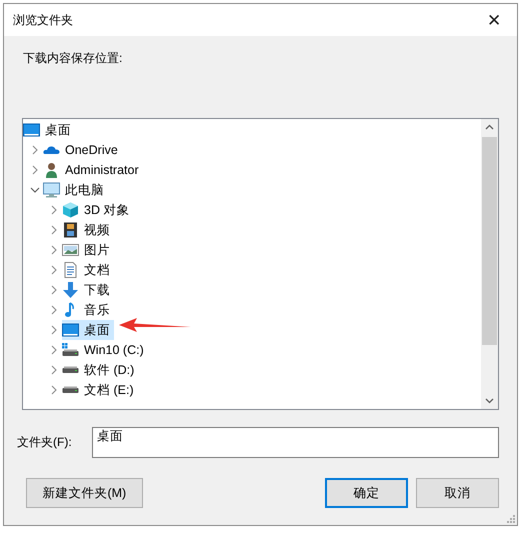 The image size is (523, 533). I want to click on scrollbar, so click(489, 264).